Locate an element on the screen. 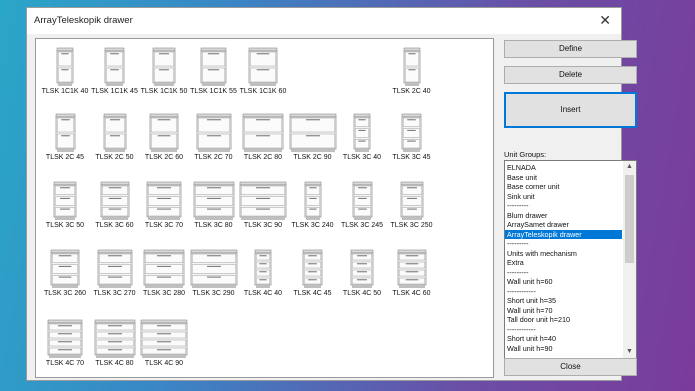 The width and height of the screenshot is (695, 391). unit-tile: TLSK 1C1K 50 is located at coordinates (164, 72).